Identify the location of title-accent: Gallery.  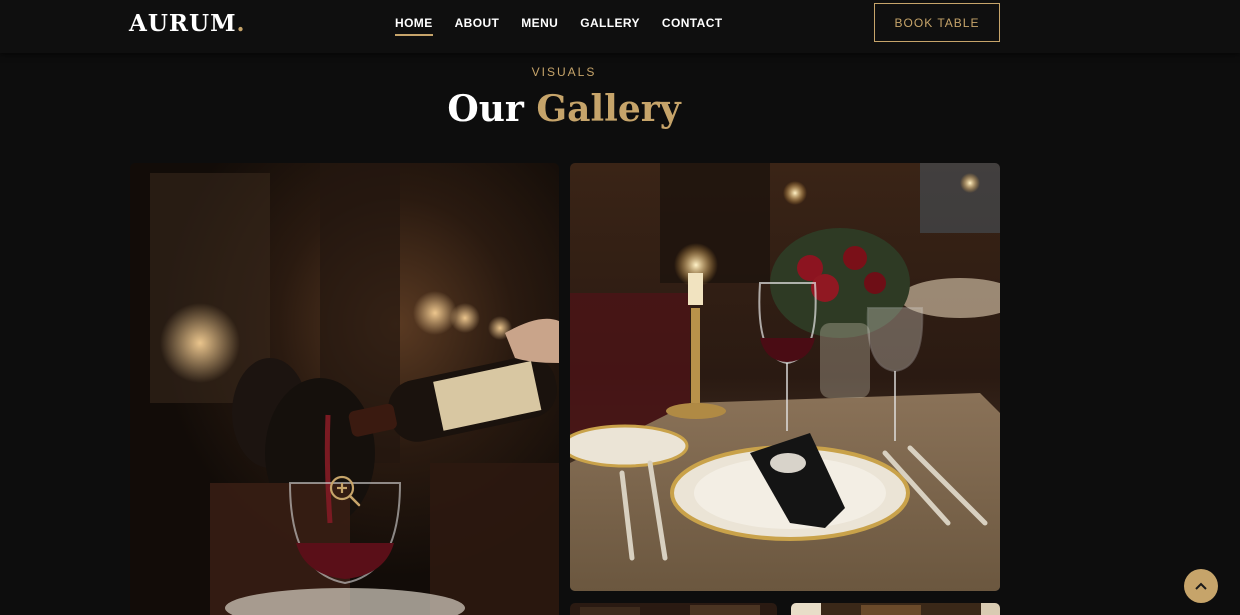
(608, 109).